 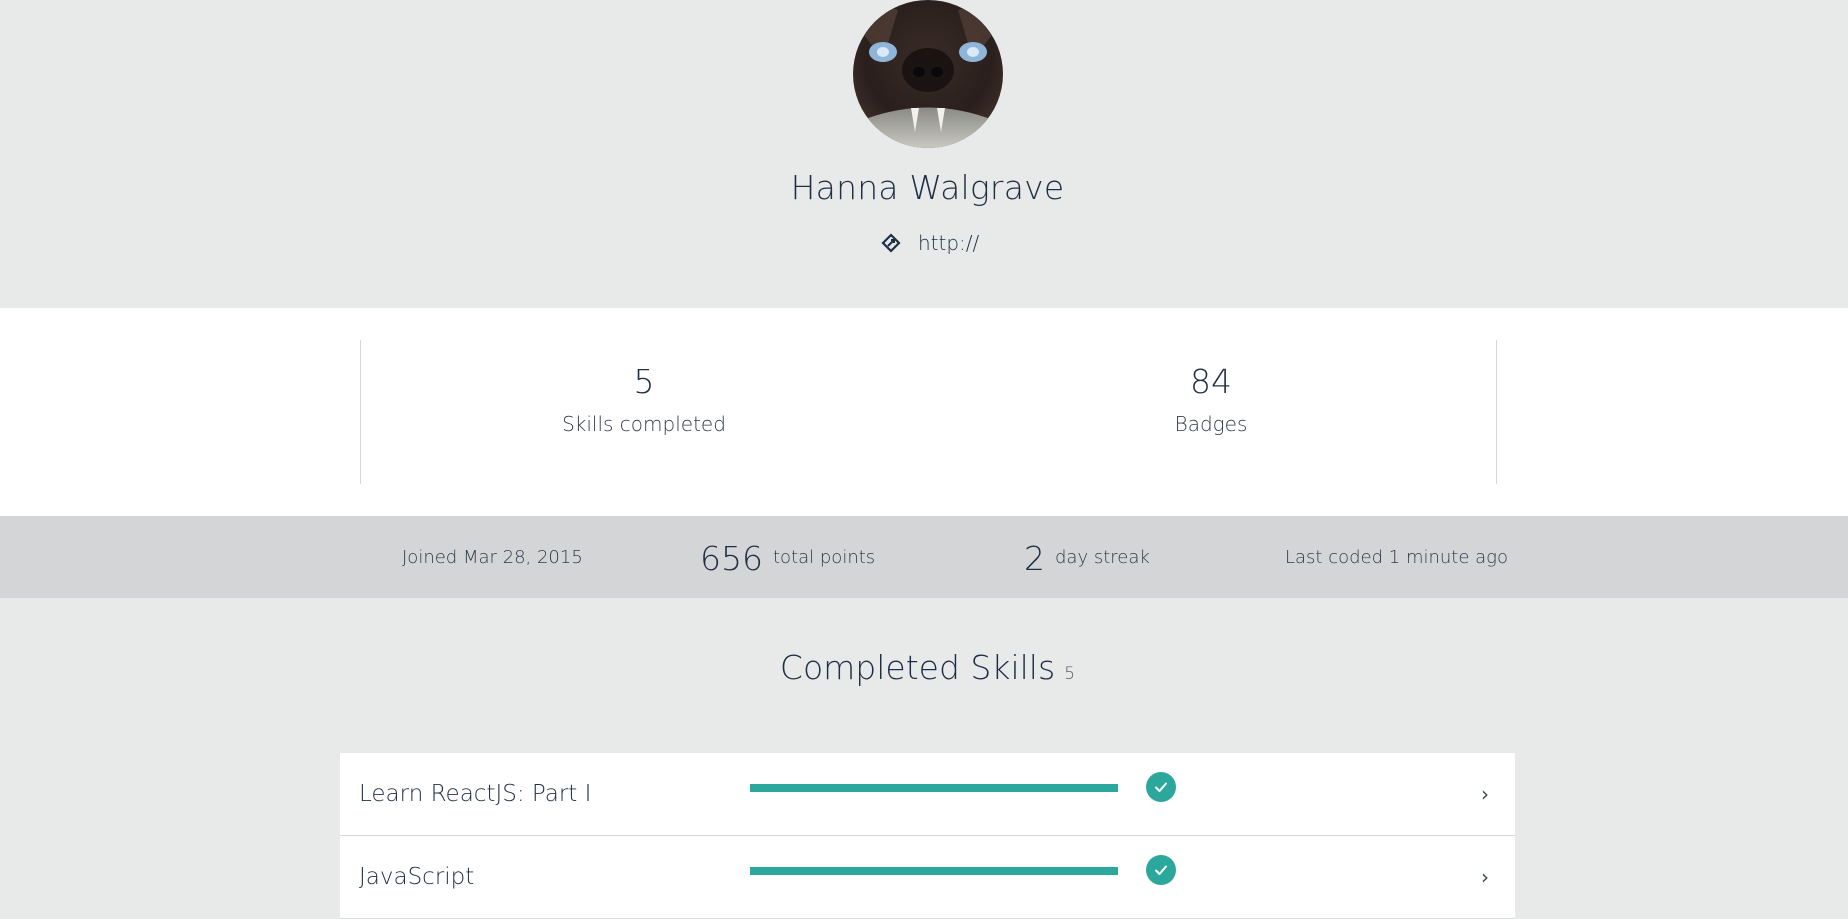 I want to click on total-points: 656 total points, so click(x=787, y=557).